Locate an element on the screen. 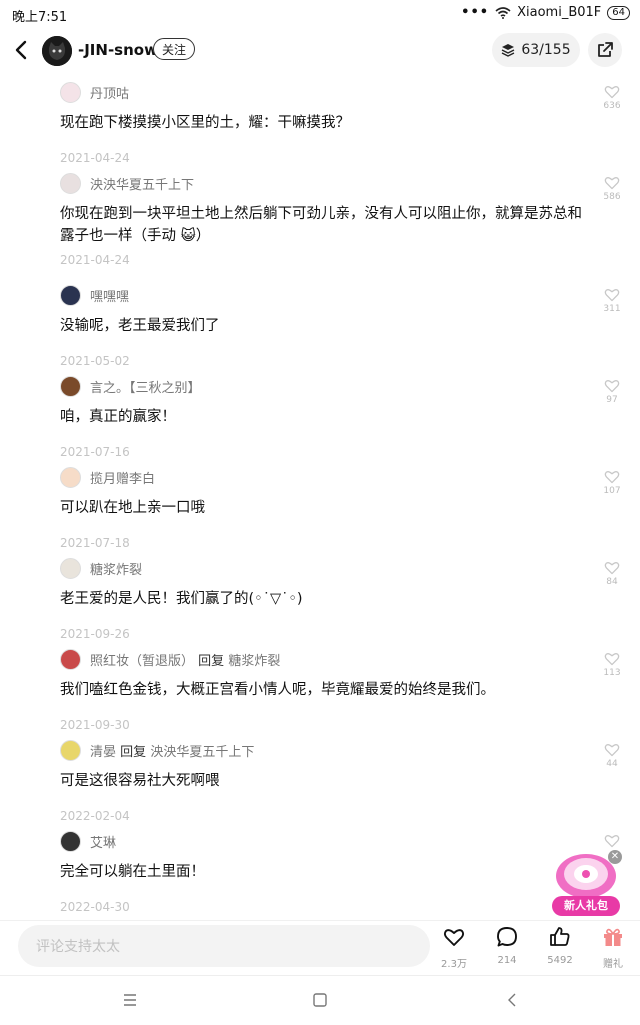 This screenshot has width=640, height=1025. commenter-name-row: 照红妆（暂退版） 回复 糖浆炸裂 is located at coordinates (185, 659).